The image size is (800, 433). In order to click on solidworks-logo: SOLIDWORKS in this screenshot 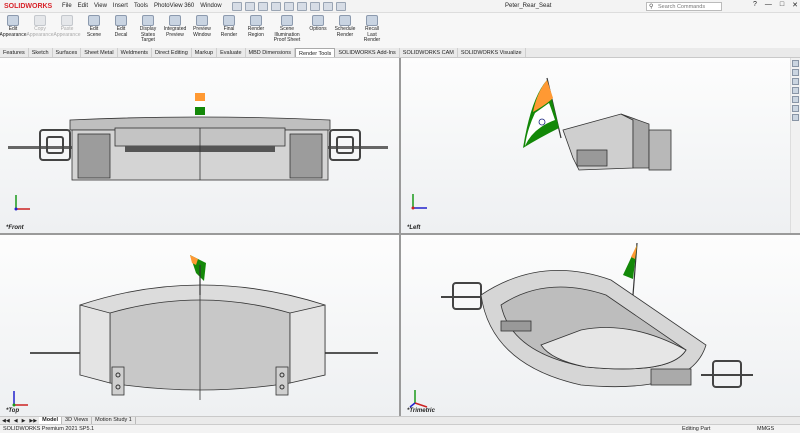, I will do `click(28, 6)`.